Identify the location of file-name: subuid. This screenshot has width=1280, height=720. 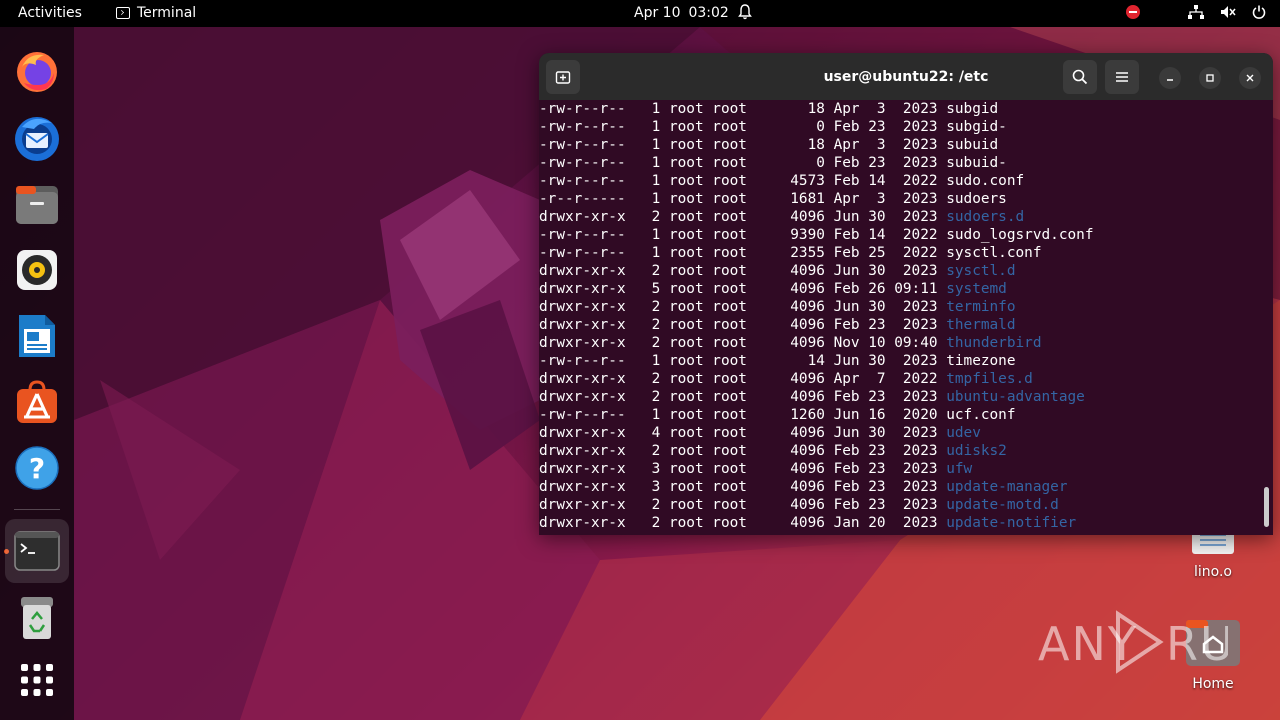
(972, 145).